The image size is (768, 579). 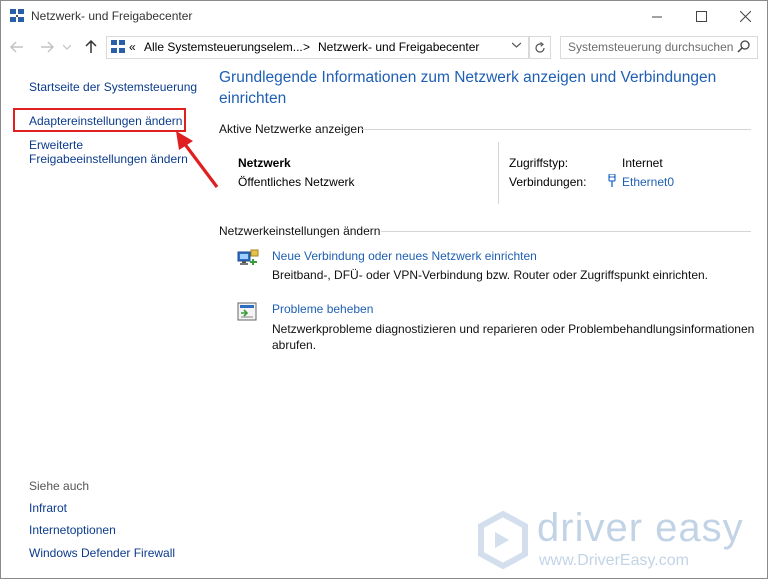 I want to click on recent-locations-button, so click(x=67, y=47).